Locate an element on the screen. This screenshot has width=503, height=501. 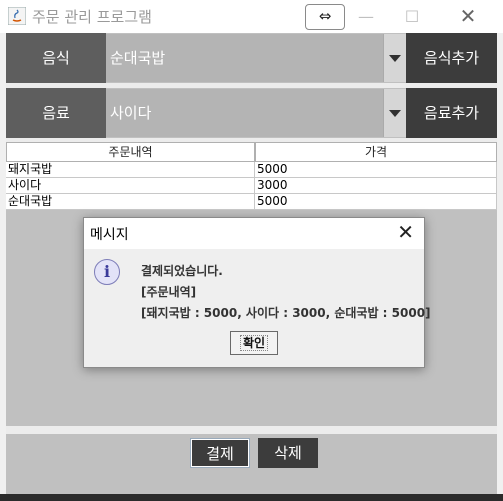
maximize-icon: ☐ is located at coordinates (412, 16).